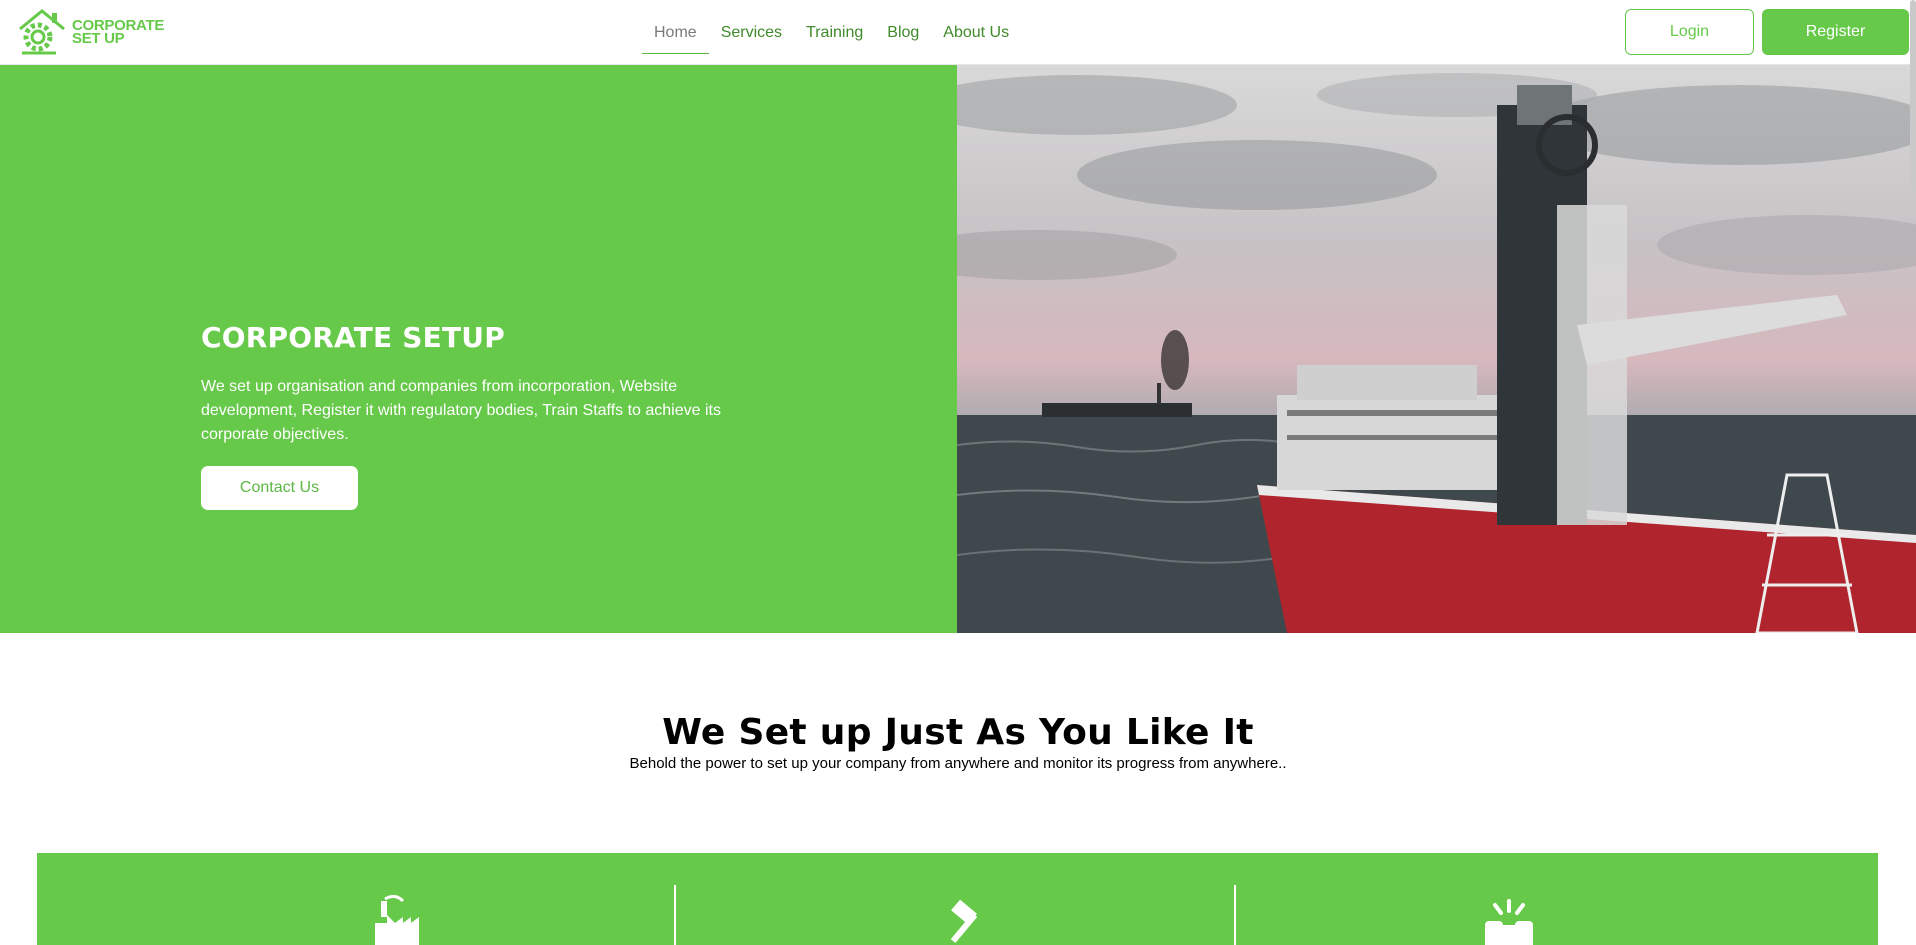 The width and height of the screenshot is (1916, 945). I want to click on register-button: Register, so click(1835, 32).